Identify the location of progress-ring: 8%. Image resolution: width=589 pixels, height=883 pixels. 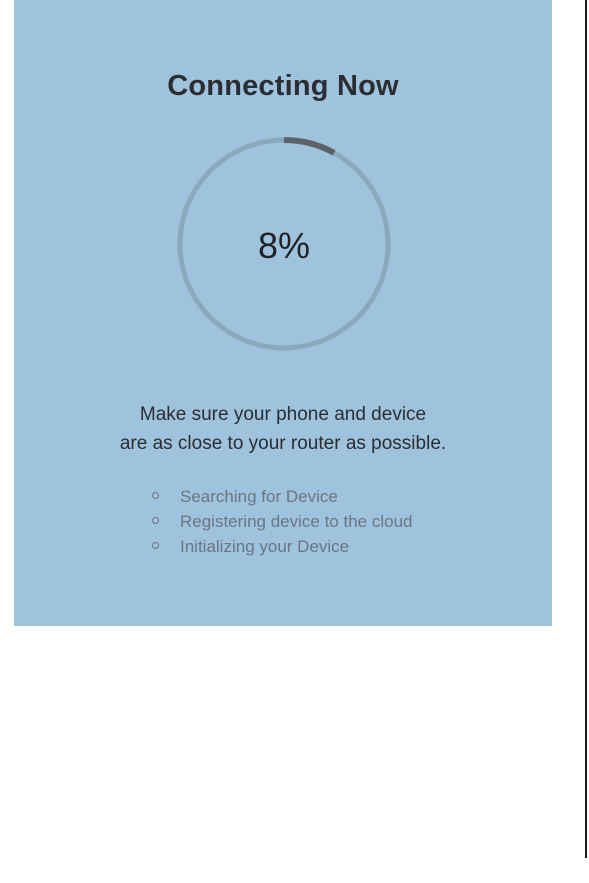
(284, 244).